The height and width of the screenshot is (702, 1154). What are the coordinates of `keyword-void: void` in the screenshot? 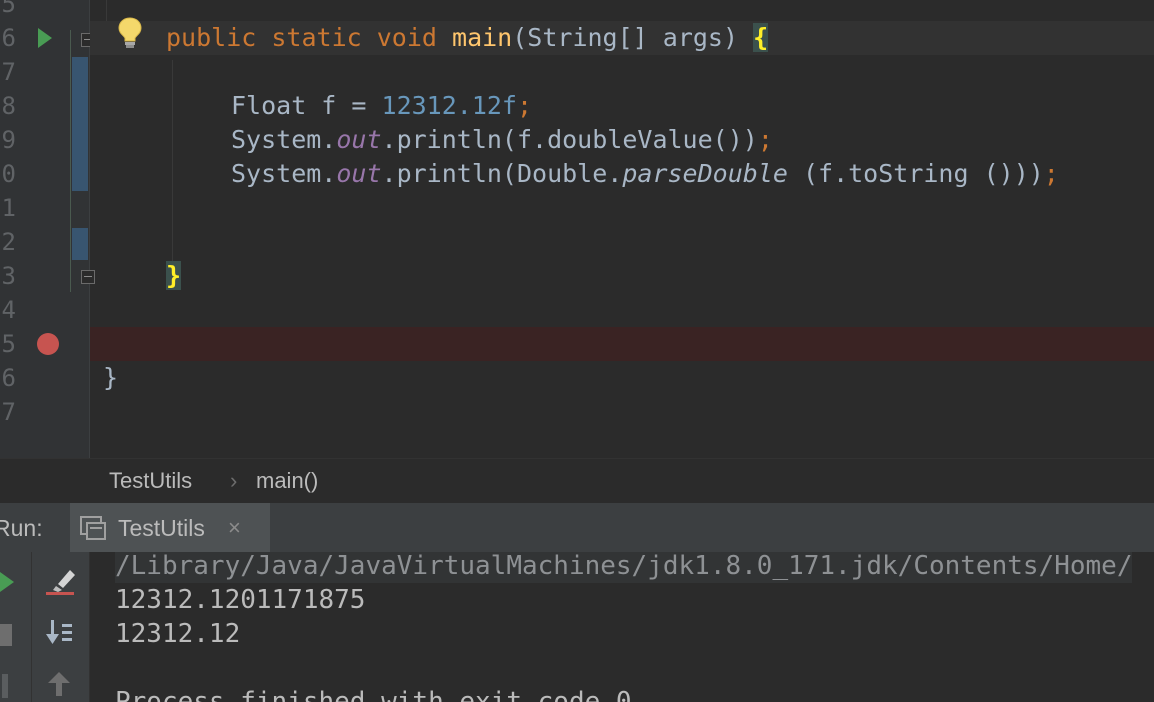 It's located at (406, 37).